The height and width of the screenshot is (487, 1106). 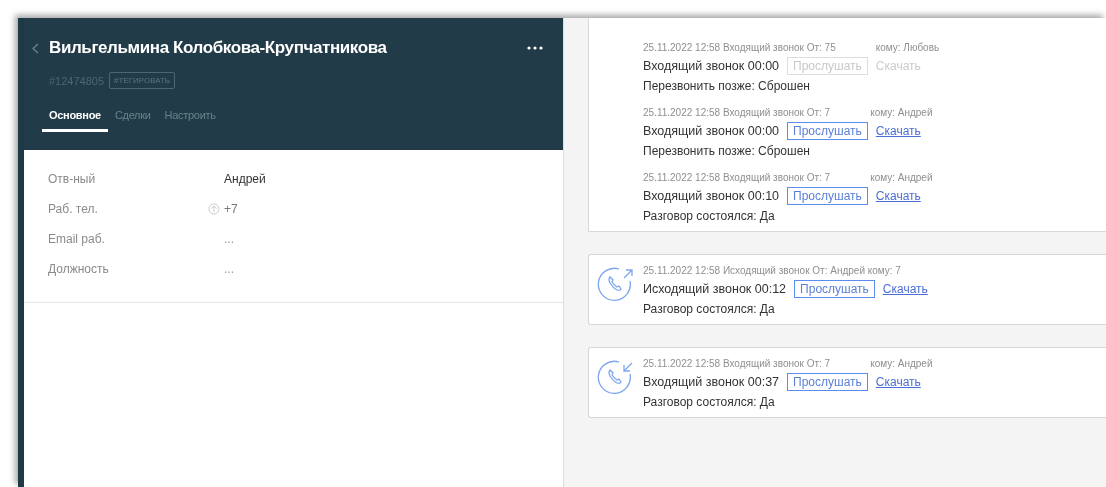 I want to click on call-summary: Входящий звонок 00:10, so click(x=711, y=196).